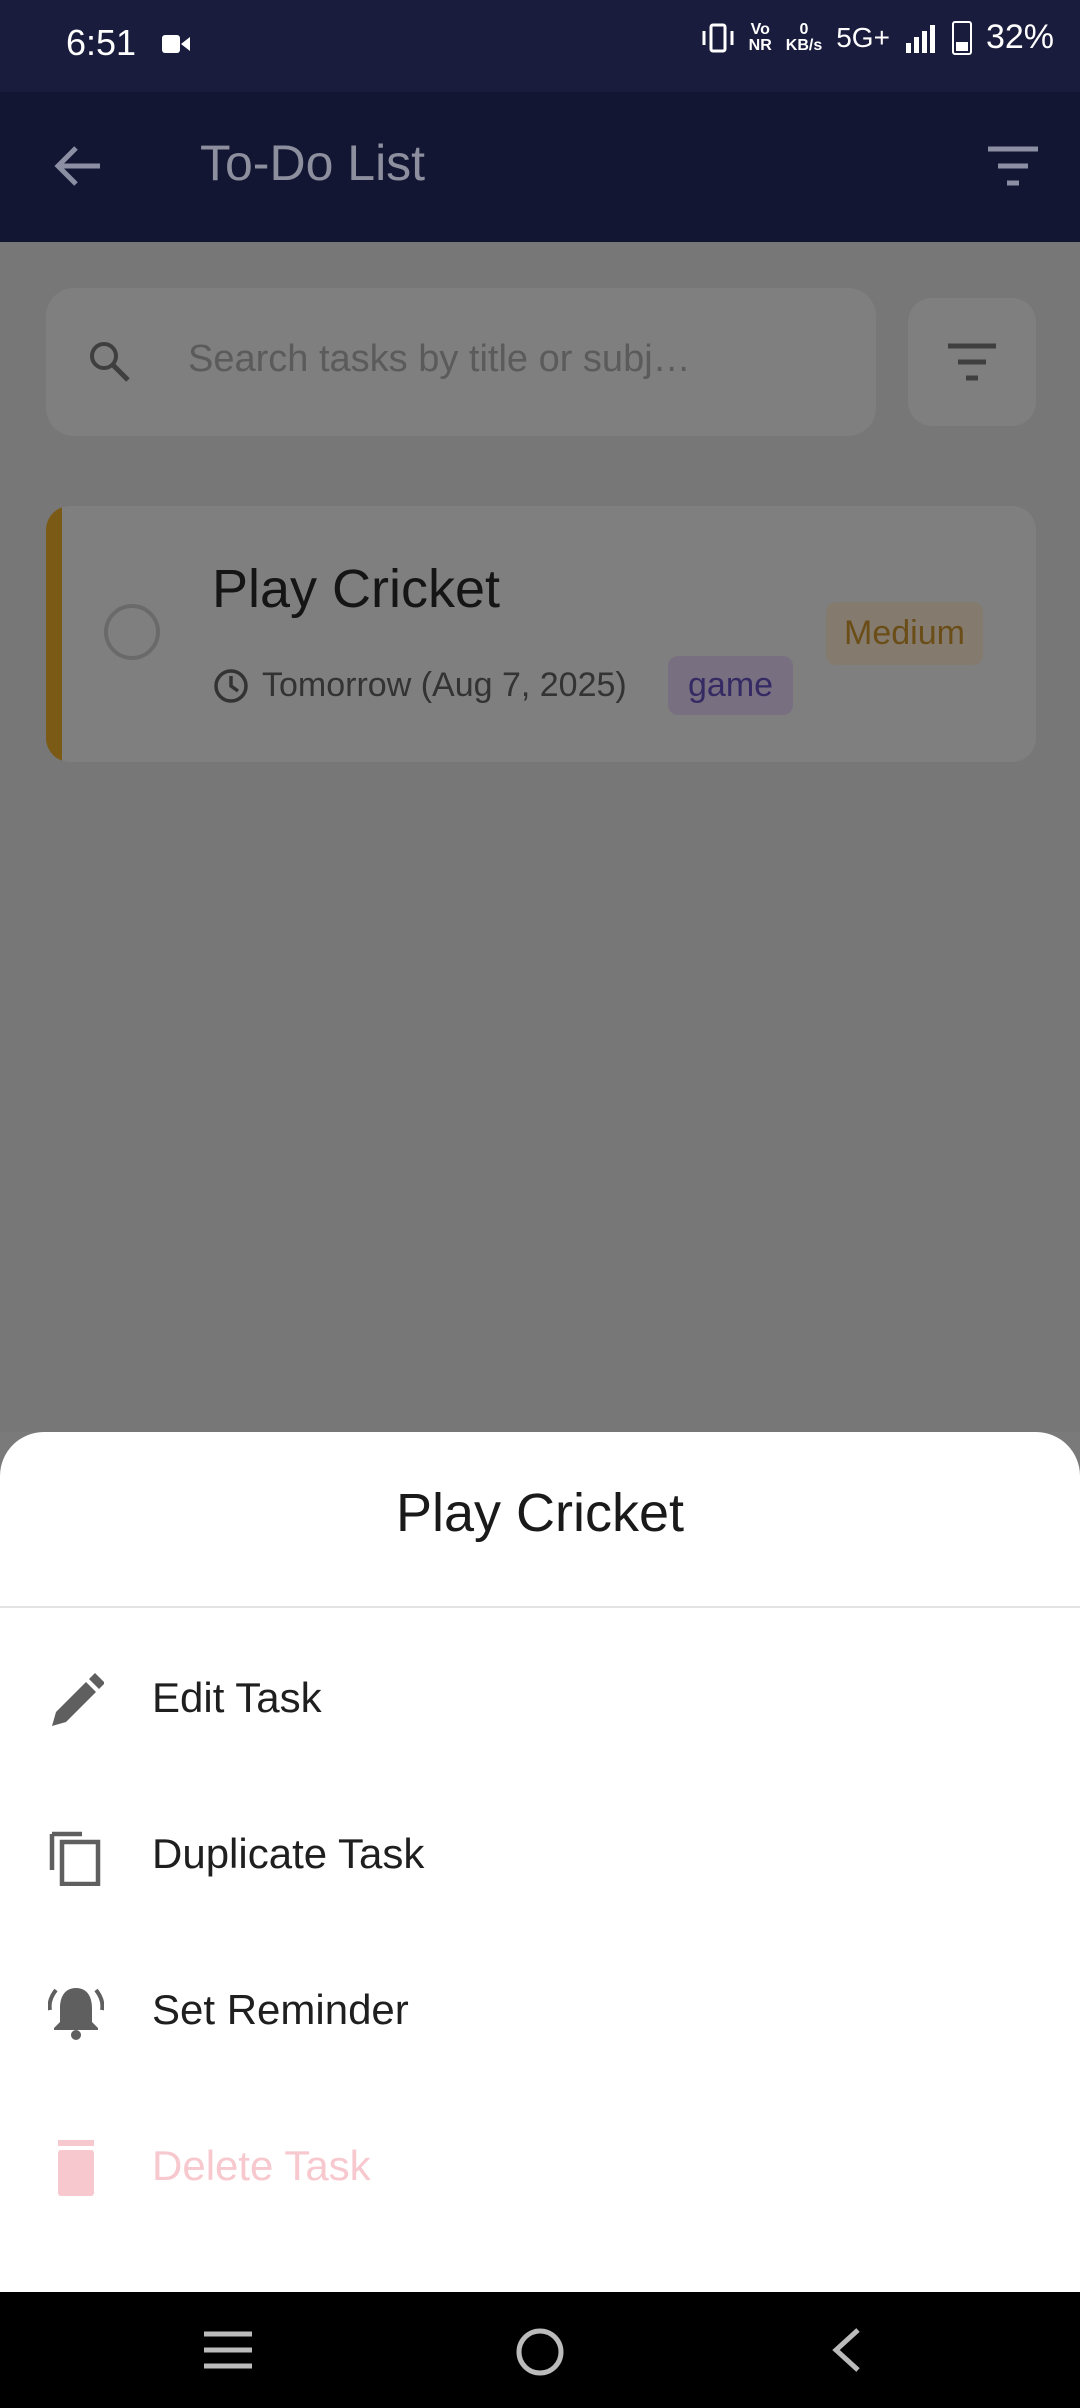 The width and height of the screenshot is (1080, 2408). Describe the element at coordinates (920, 38) in the screenshot. I see `signal-icon` at that location.